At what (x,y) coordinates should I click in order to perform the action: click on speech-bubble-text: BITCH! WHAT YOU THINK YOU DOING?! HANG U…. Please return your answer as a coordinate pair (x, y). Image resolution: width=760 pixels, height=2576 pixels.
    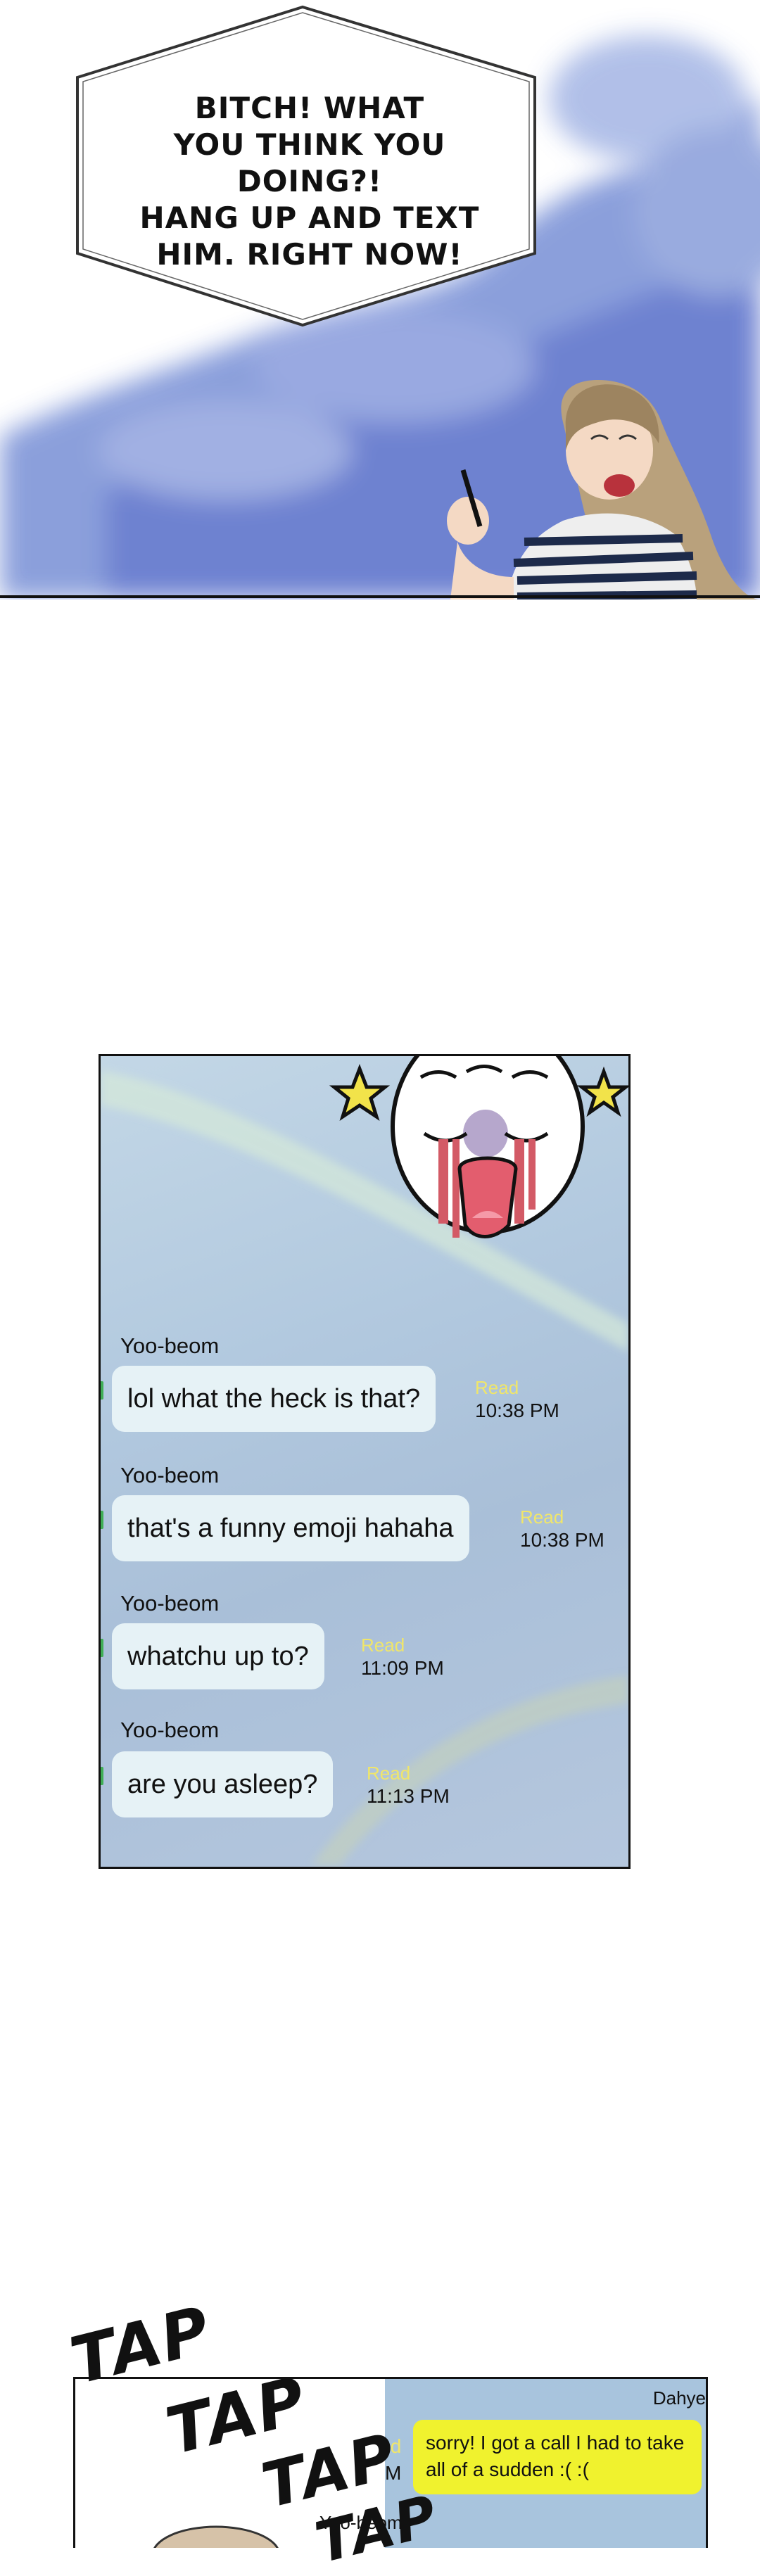
    Looking at the image, I should click on (310, 181).